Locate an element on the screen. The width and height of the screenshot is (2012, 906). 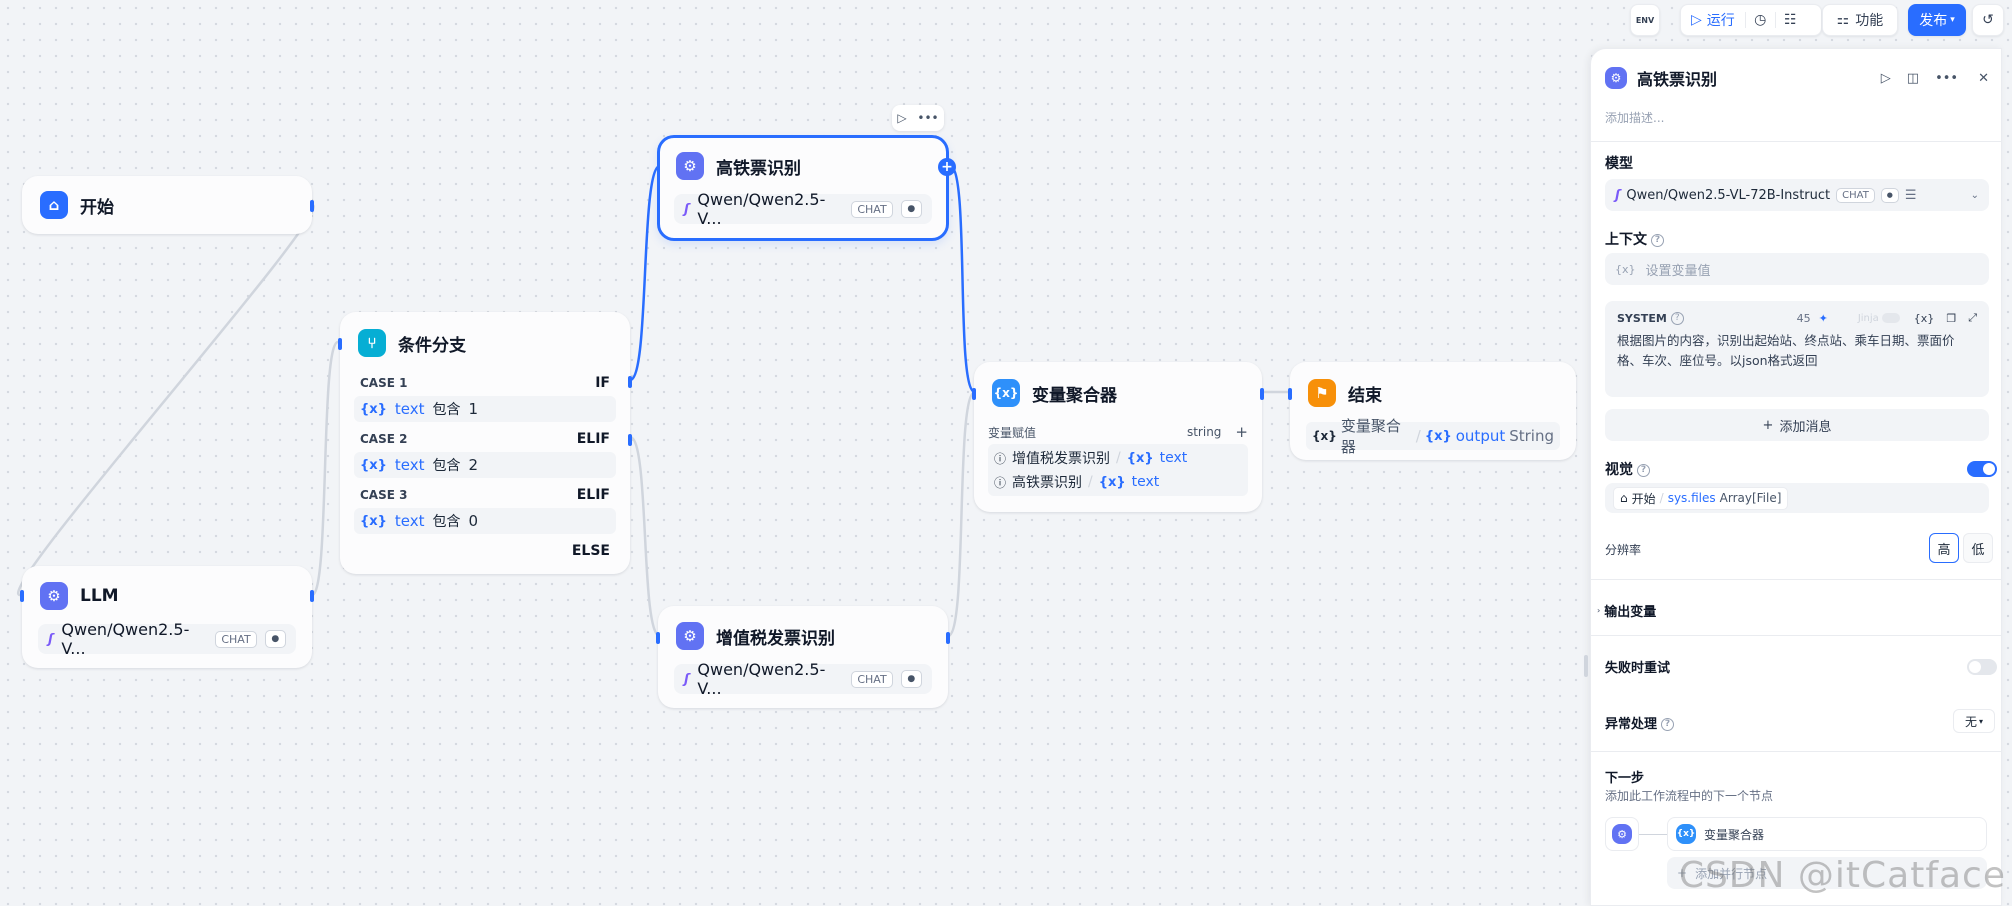
node-title: 变量聚合器 is located at coordinates (1074, 395).